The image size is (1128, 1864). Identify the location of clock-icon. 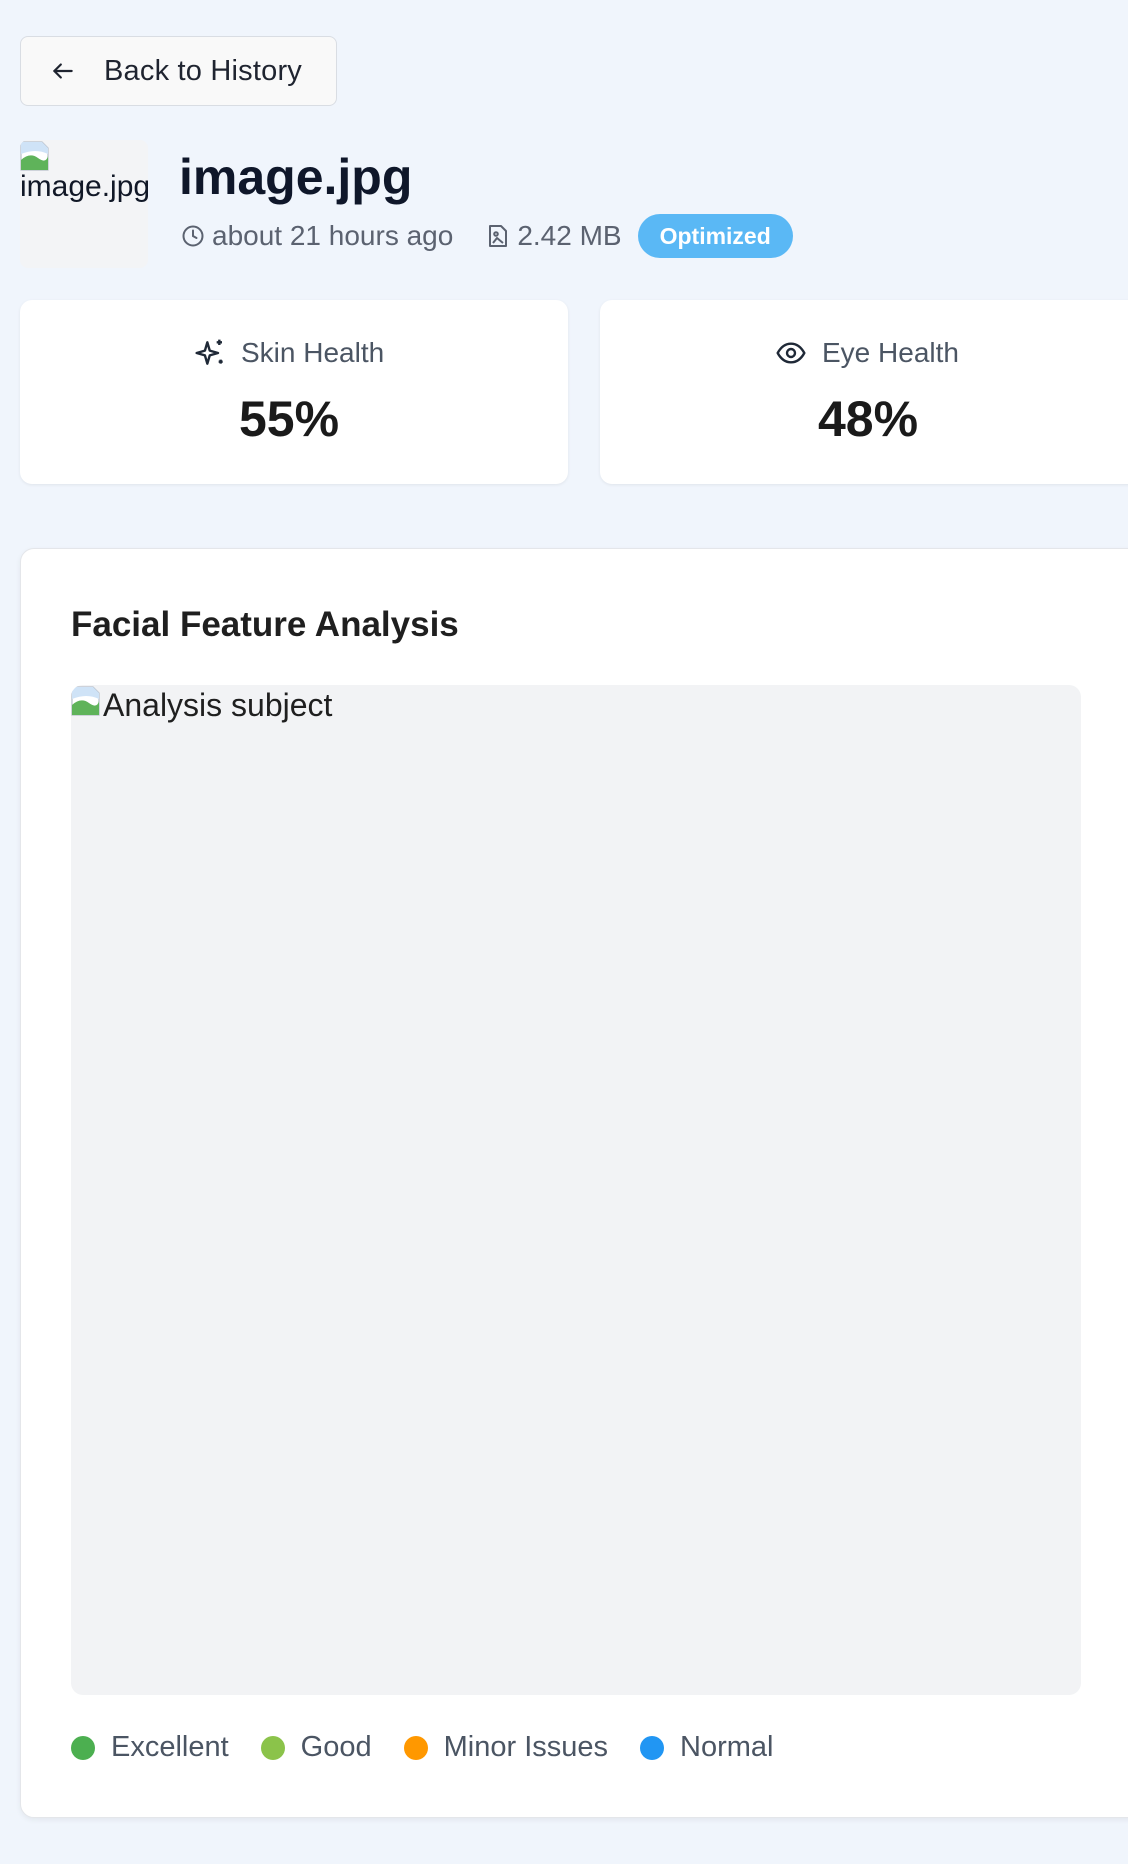
(193, 236).